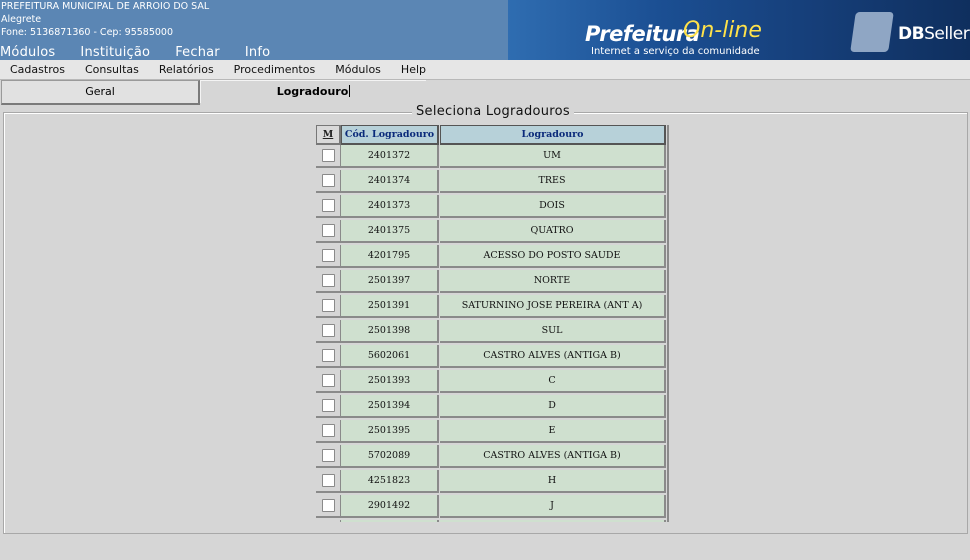 Image resolution: width=970 pixels, height=560 pixels. I want to click on top-menu: Módulos Instituição Fechar Info, so click(147, 52).